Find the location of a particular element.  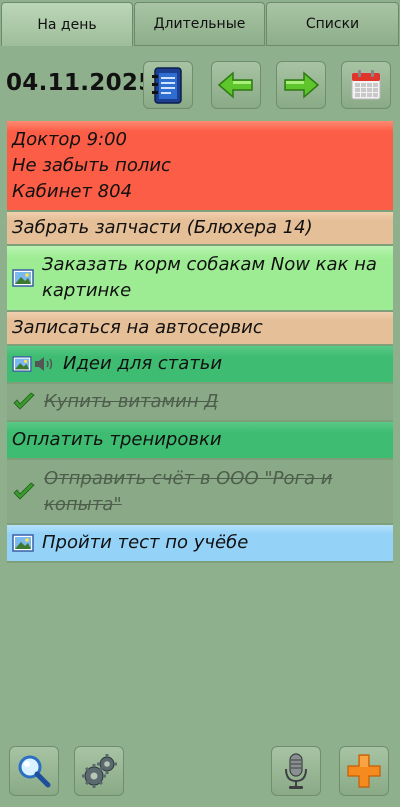

calendar-icon is located at coordinates (366, 85).